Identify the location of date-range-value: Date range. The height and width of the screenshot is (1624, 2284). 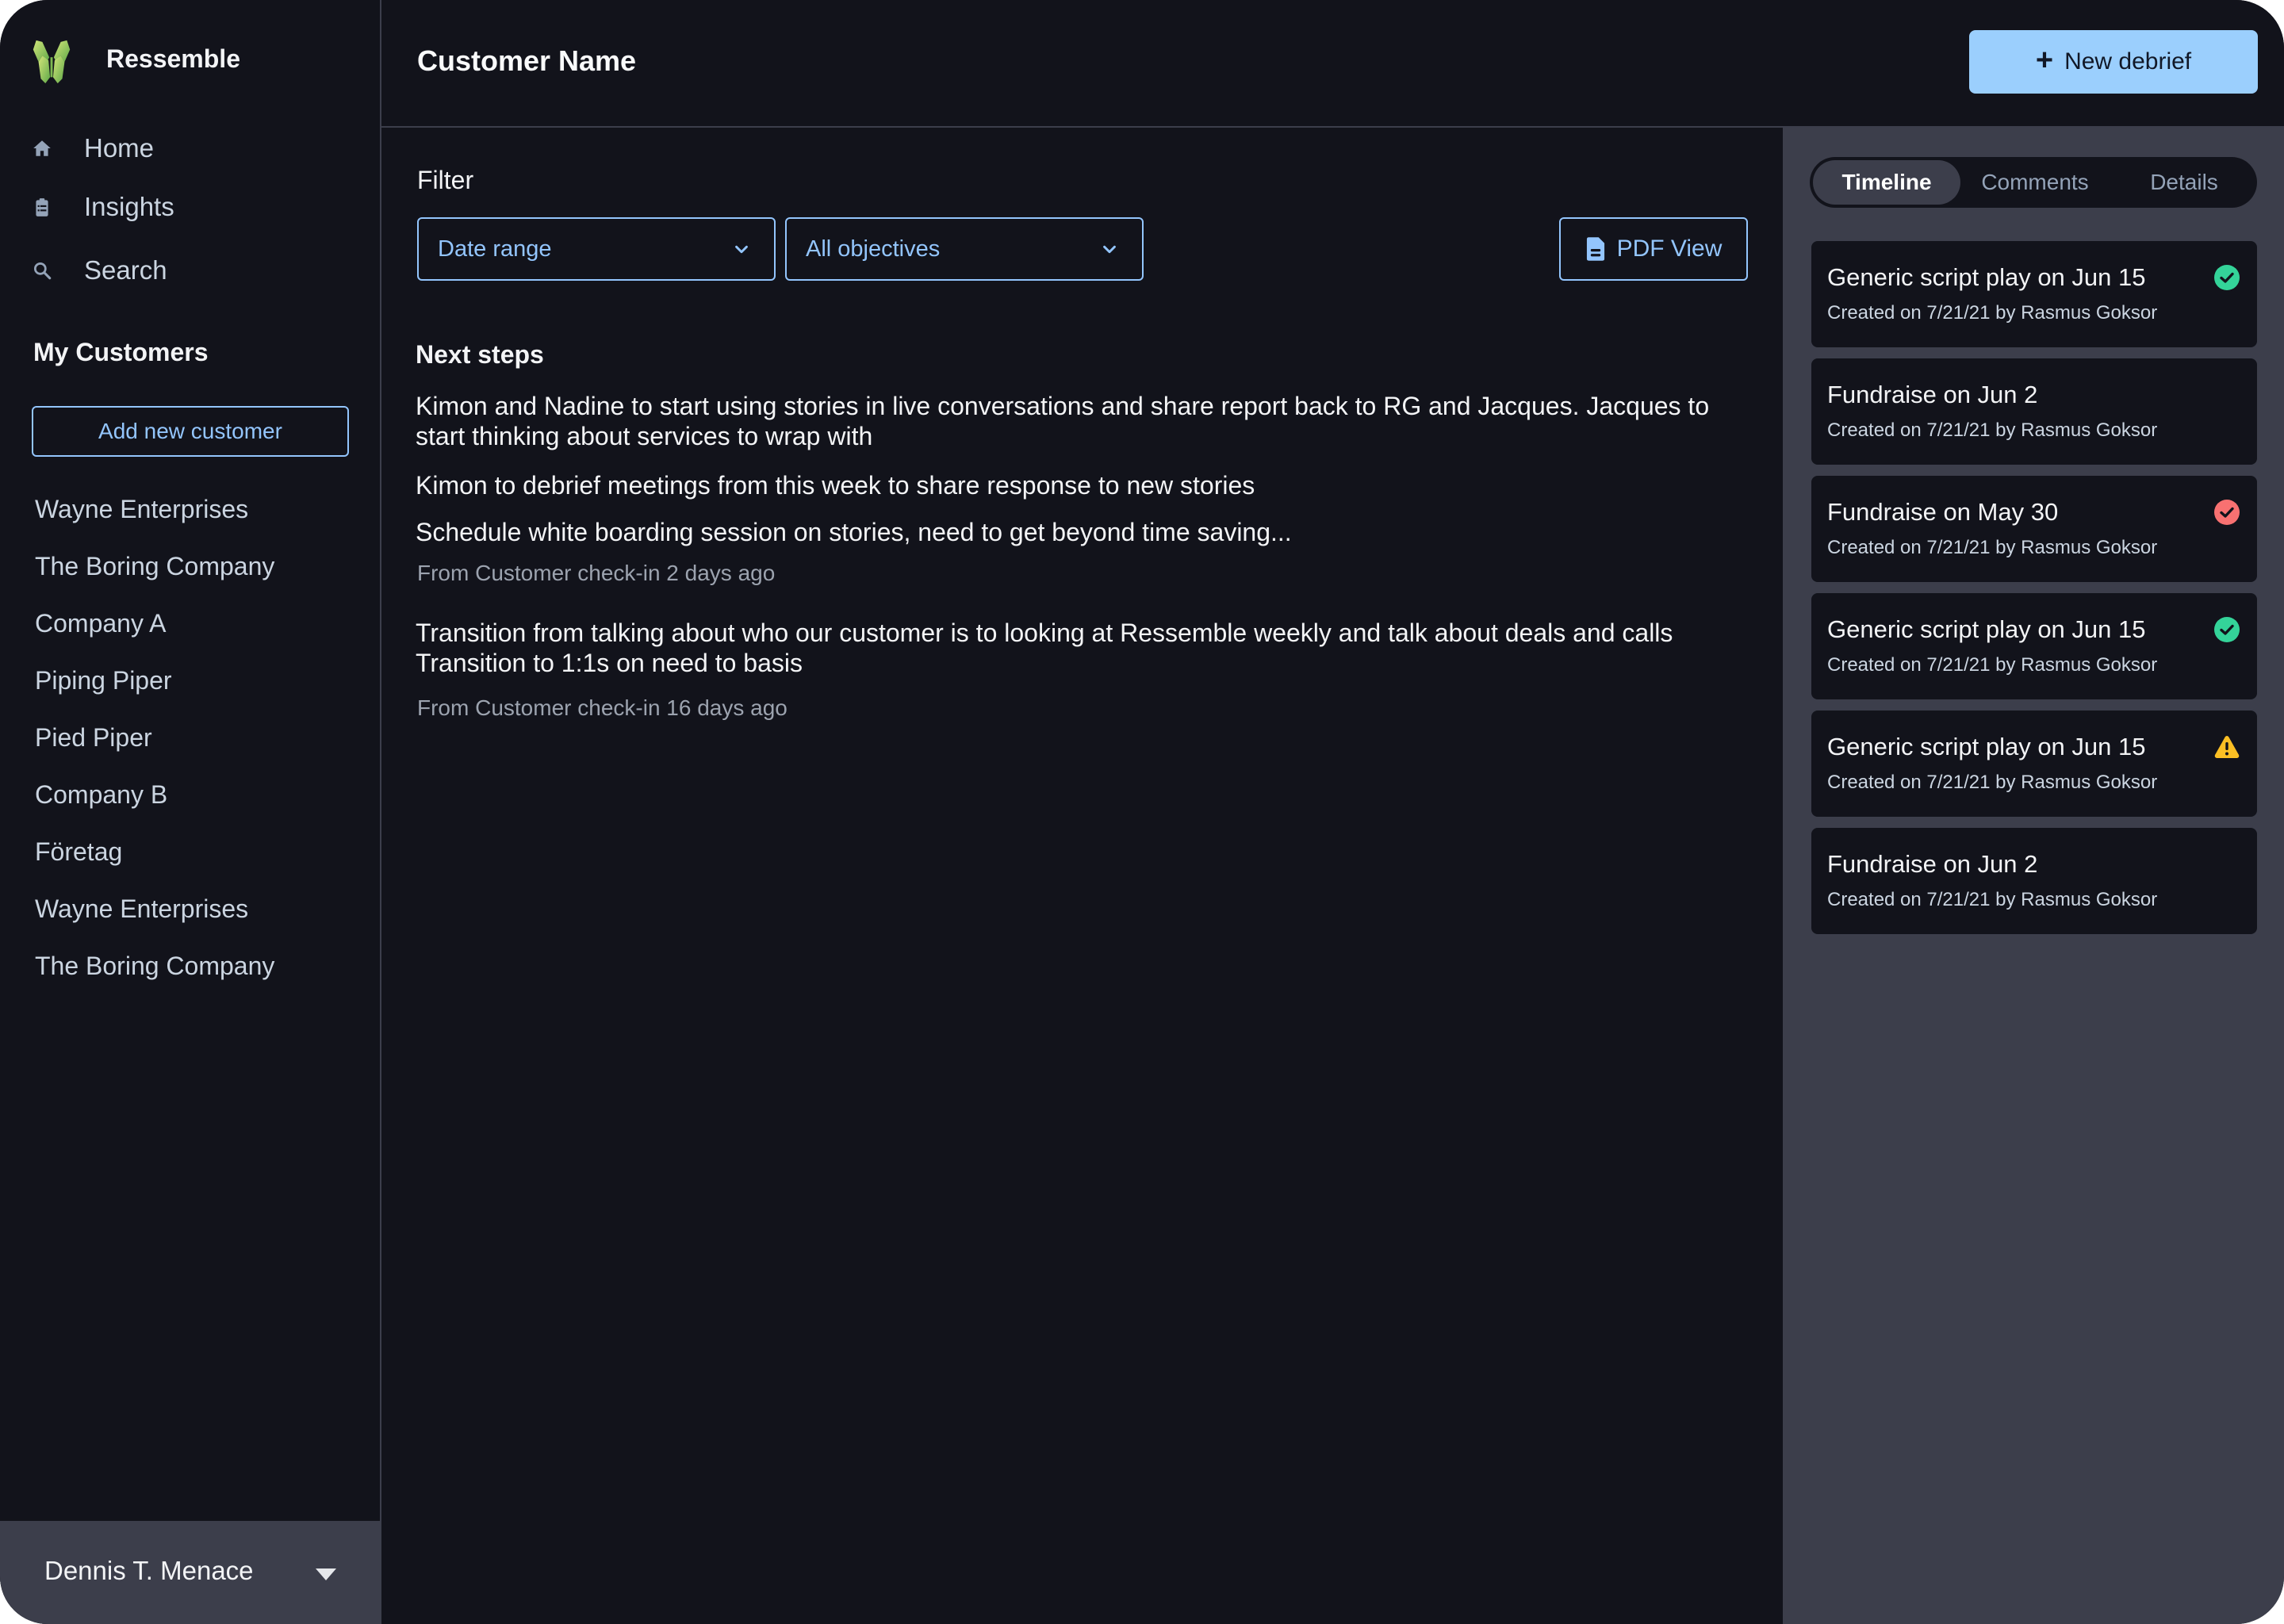
(495, 249).